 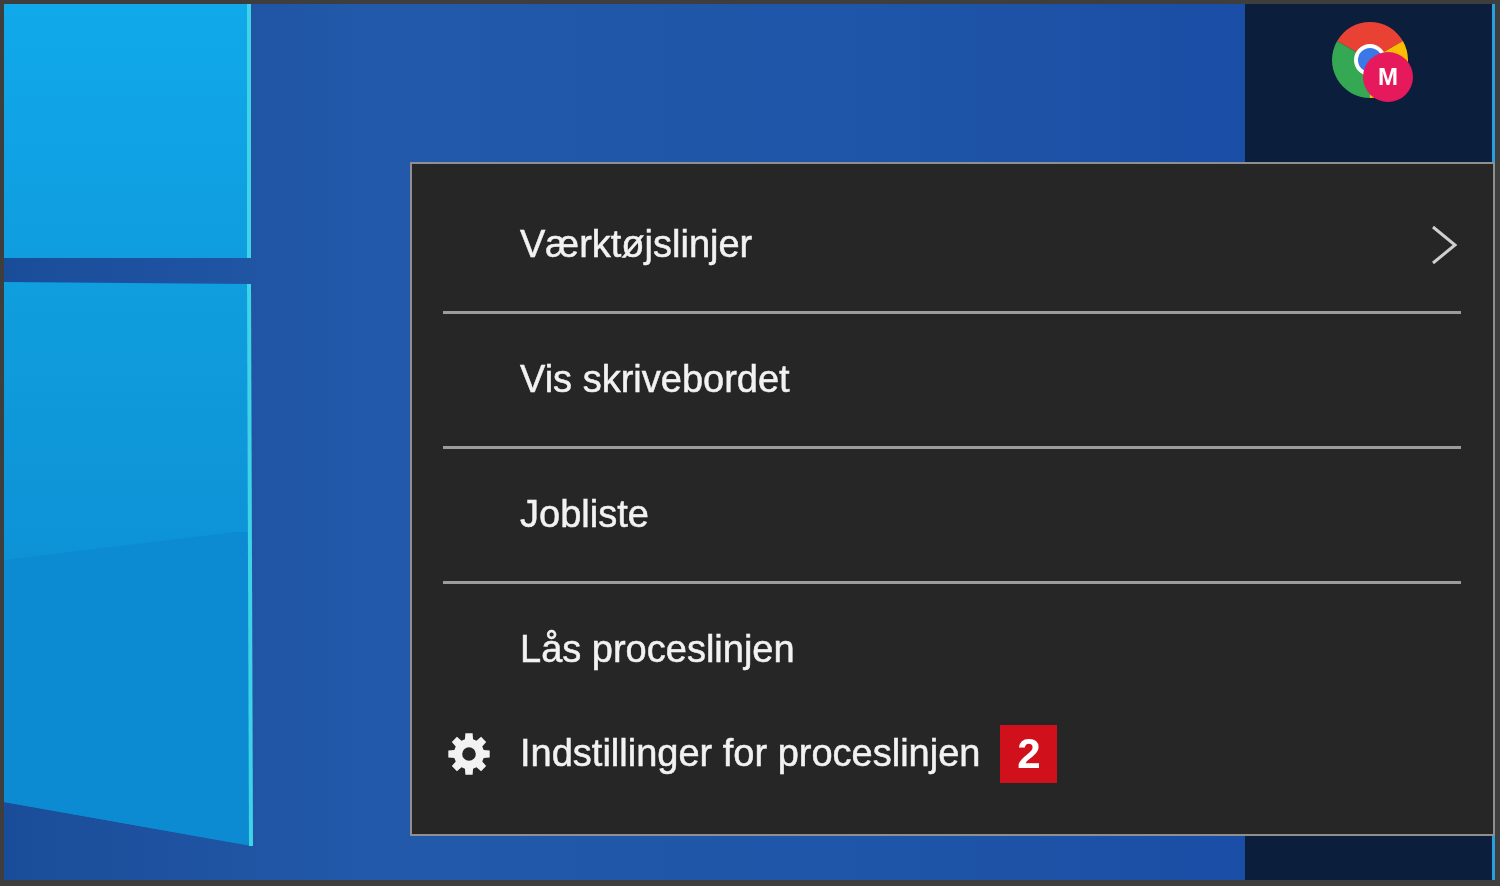 What do you see at coordinates (584, 515) in the screenshot?
I see `menu-item: Jobliste` at bounding box center [584, 515].